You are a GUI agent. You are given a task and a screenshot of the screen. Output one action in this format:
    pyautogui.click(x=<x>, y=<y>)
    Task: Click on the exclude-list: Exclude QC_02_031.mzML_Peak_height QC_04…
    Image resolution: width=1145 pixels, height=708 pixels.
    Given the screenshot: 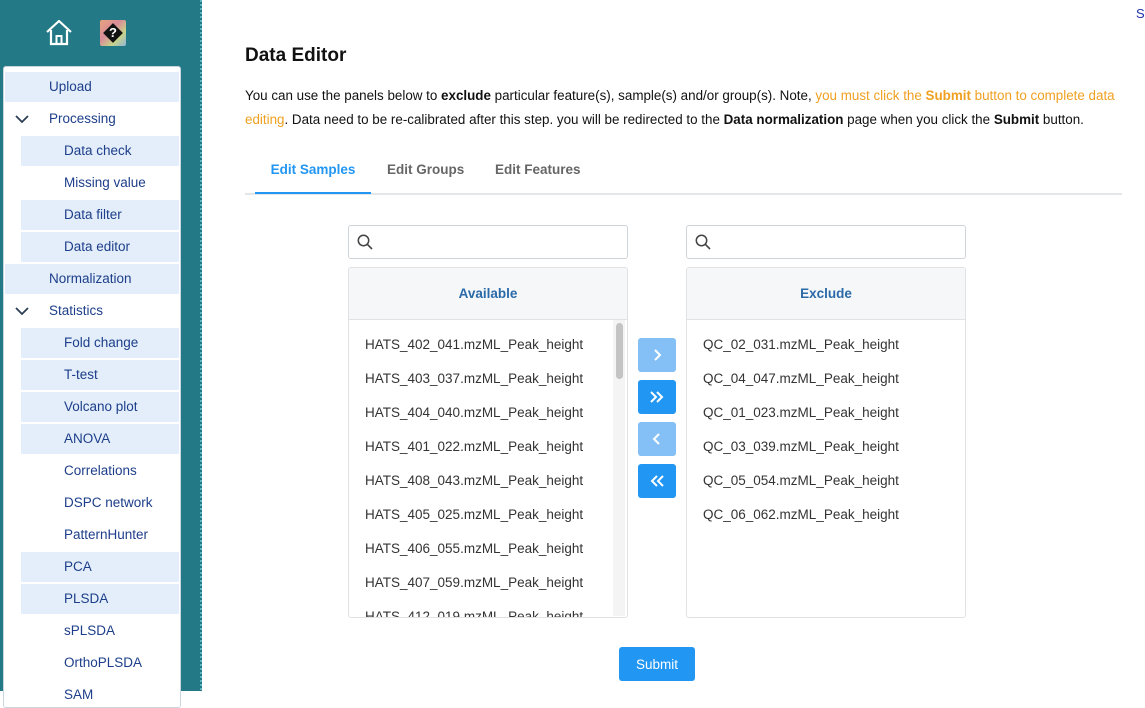 What is the action you would take?
    pyautogui.click(x=826, y=442)
    